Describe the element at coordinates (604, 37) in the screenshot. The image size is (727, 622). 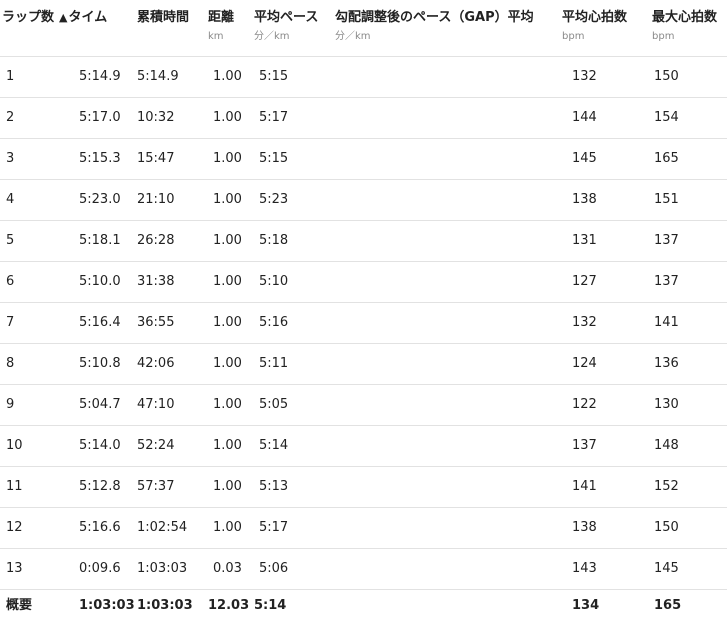
I see `header-avg-hr-unit: bpm` at that location.